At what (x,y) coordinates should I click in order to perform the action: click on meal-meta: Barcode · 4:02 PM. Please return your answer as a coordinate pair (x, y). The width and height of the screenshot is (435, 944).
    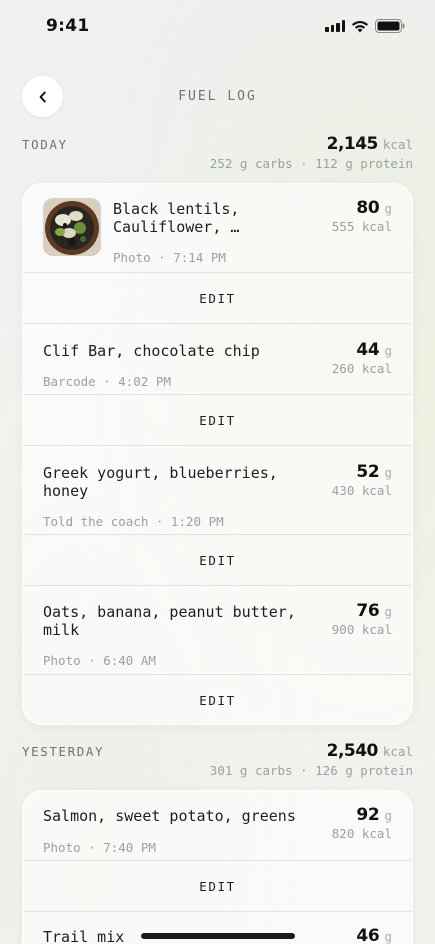
    Looking at the image, I should click on (107, 381).